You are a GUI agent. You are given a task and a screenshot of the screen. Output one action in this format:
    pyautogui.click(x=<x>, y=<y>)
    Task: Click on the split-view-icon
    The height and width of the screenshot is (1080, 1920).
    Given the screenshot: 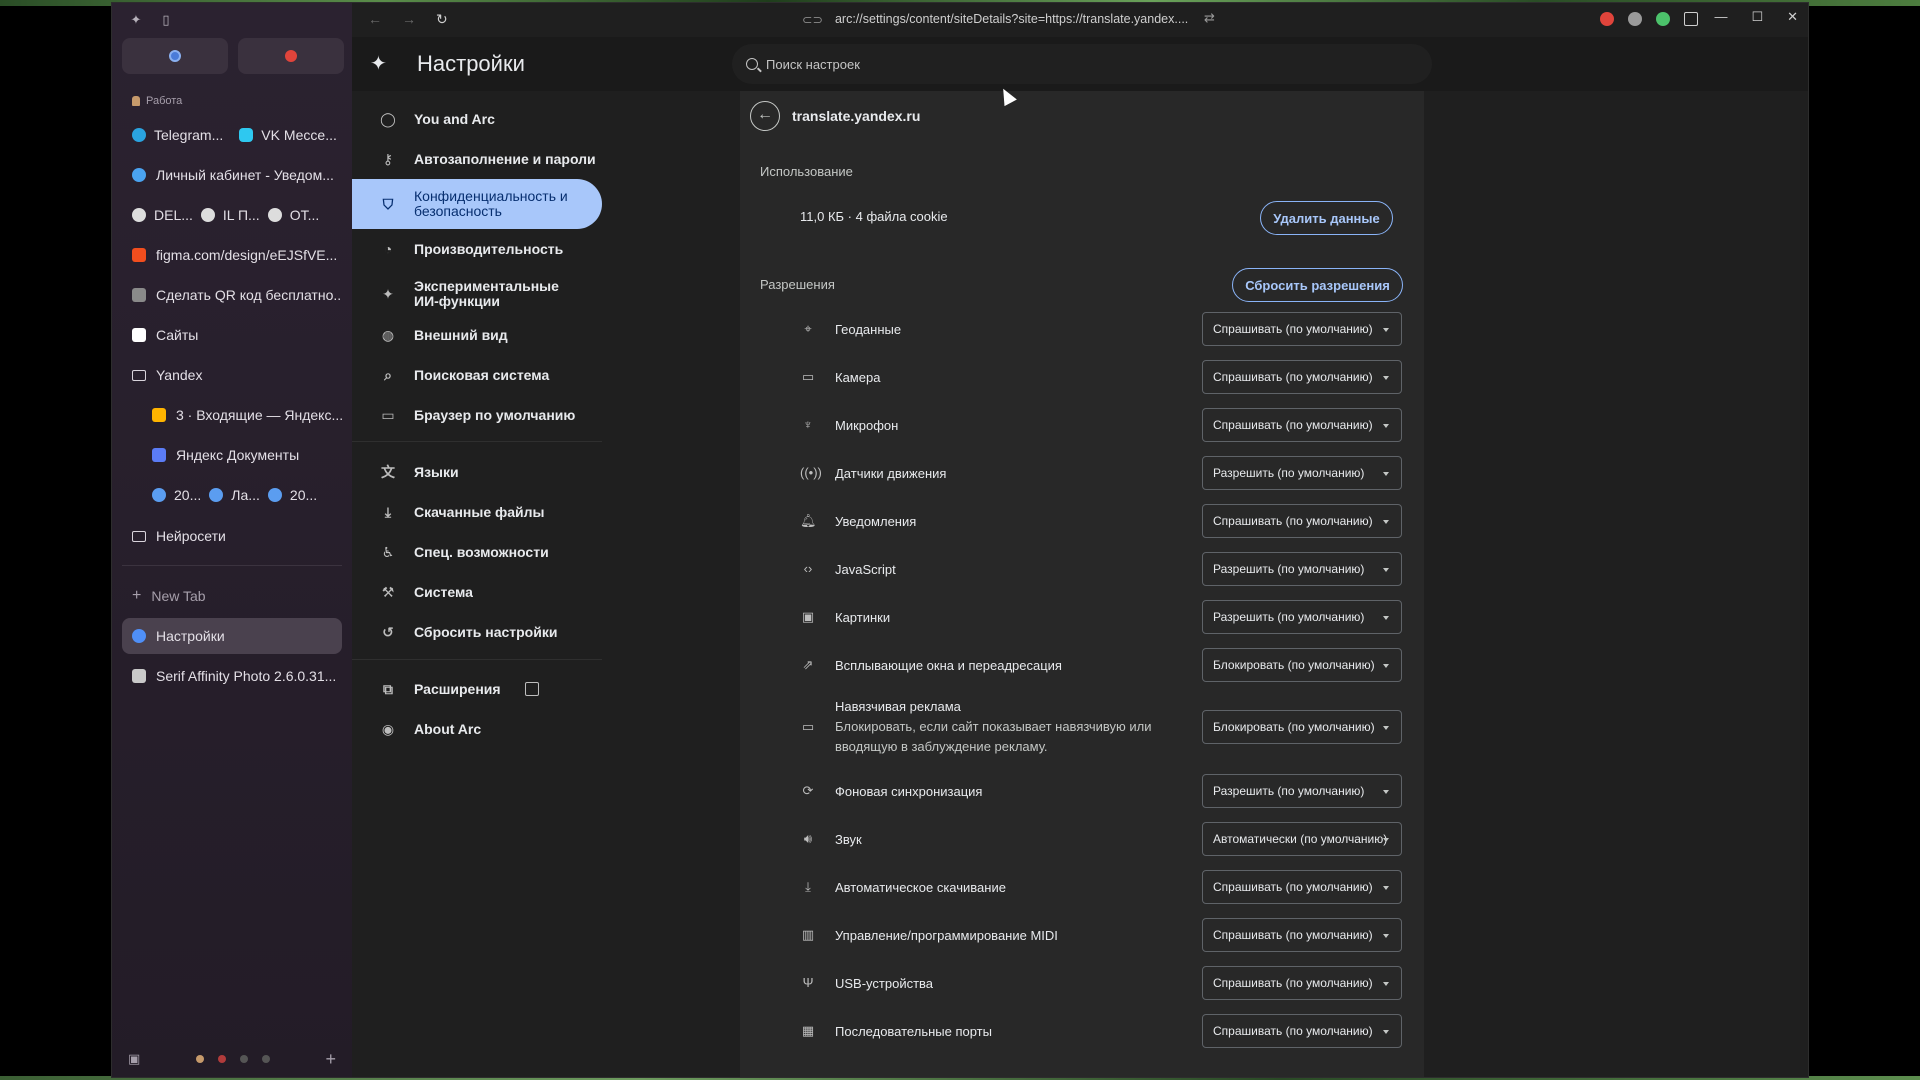 What is the action you would take?
    pyautogui.click(x=1691, y=19)
    